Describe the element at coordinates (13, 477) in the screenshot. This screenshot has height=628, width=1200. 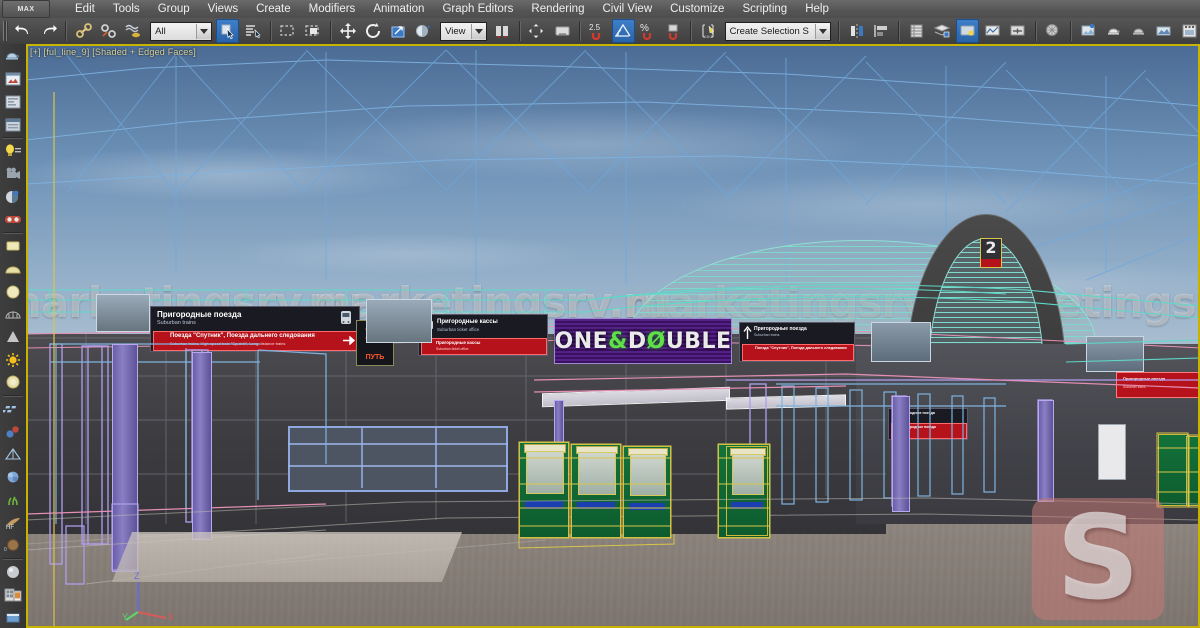
I see `blend-material-icon` at that location.